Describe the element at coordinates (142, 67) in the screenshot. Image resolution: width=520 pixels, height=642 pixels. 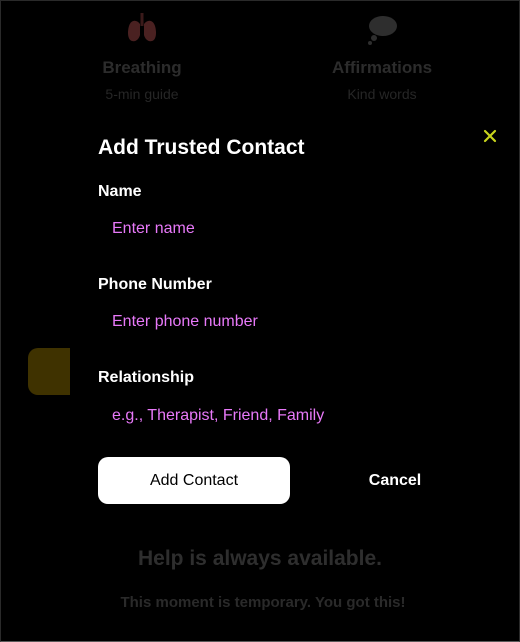
I see `breathing-title: Breathing` at that location.